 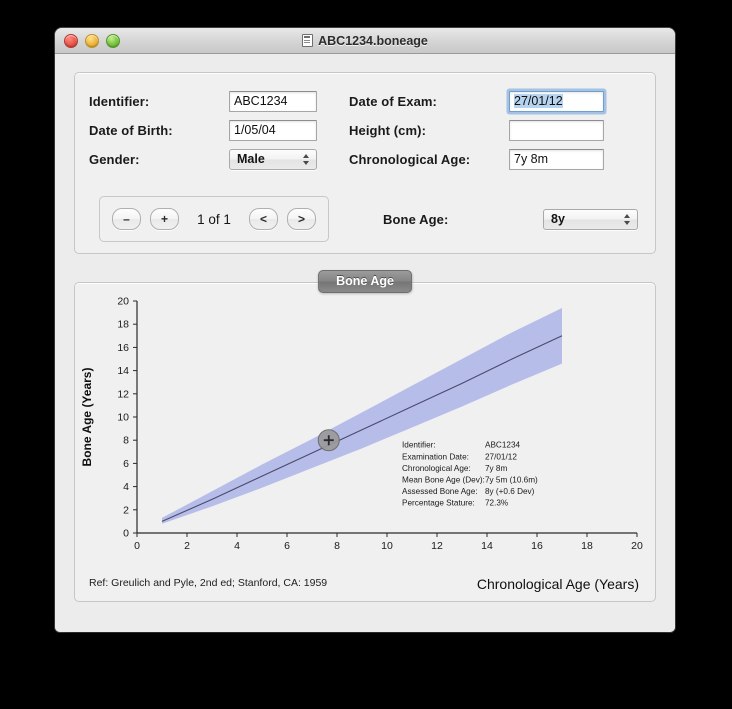 What do you see at coordinates (558, 219) in the screenshot?
I see `bone-age-value: 8y` at bounding box center [558, 219].